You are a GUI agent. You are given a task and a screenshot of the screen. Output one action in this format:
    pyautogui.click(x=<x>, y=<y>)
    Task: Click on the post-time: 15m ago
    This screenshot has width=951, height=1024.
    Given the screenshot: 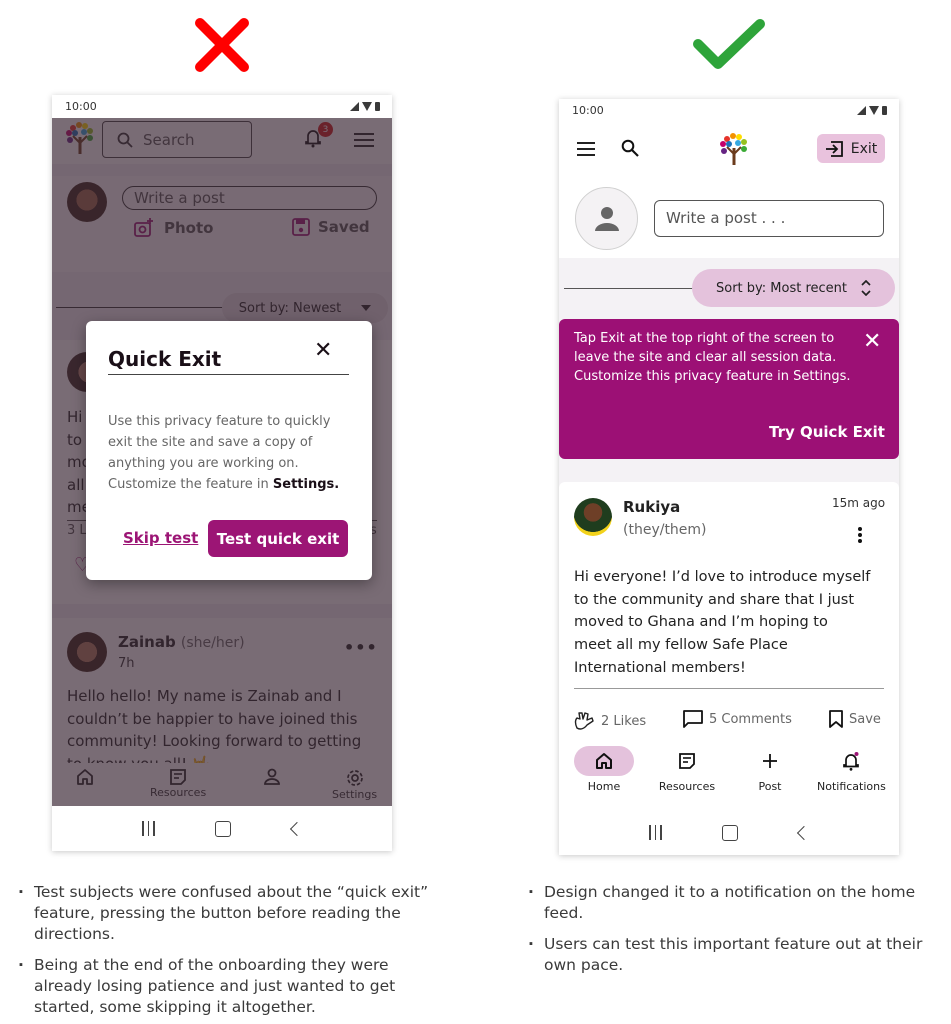 What is the action you would take?
    pyautogui.click(x=859, y=503)
    